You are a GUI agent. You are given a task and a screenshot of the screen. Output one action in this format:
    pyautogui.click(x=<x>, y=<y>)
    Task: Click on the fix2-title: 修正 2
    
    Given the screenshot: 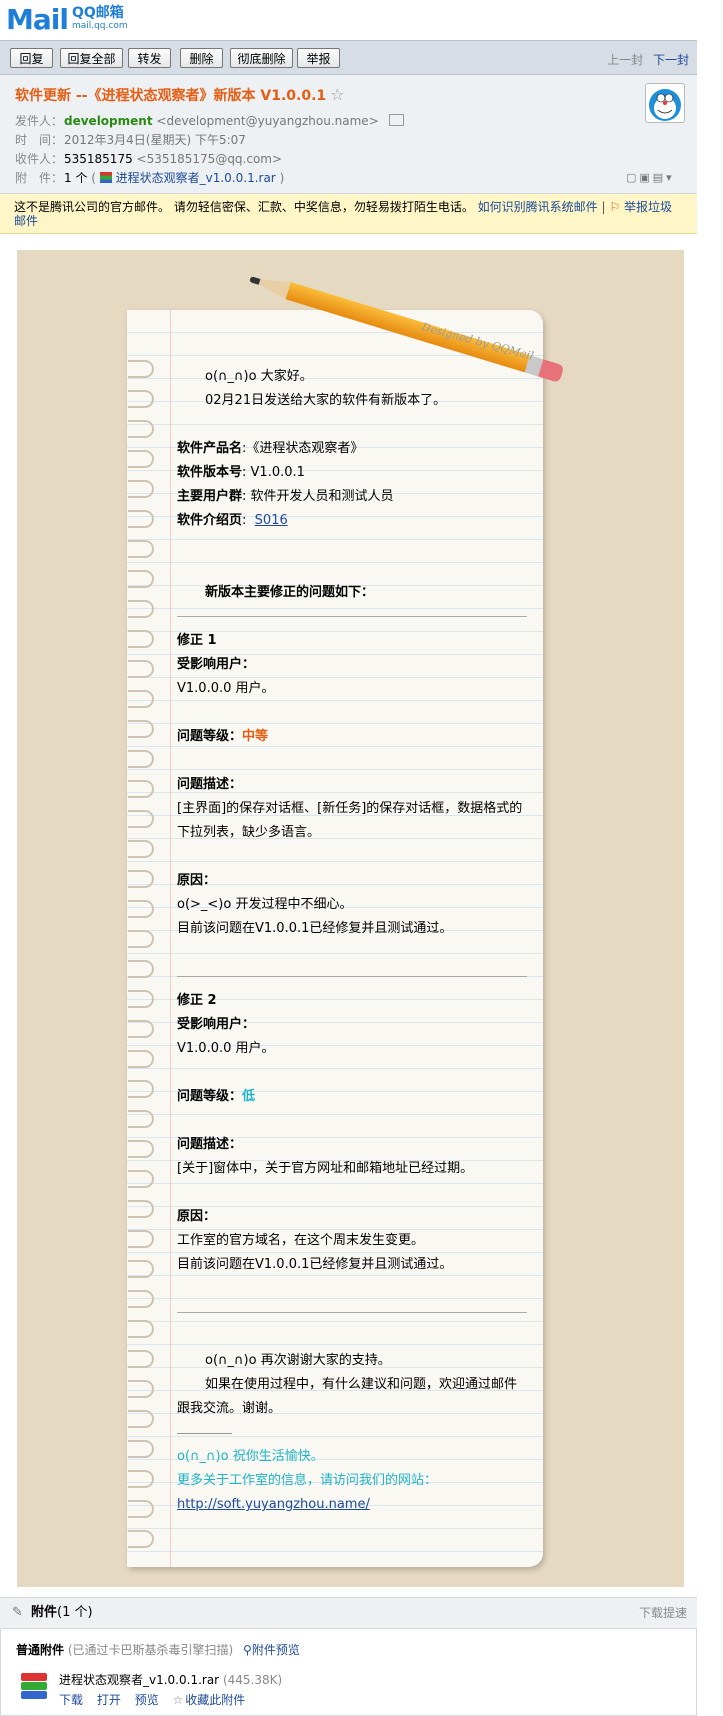 What is the action you would take?
    pyautogui.click(x=197, y=1000)
    